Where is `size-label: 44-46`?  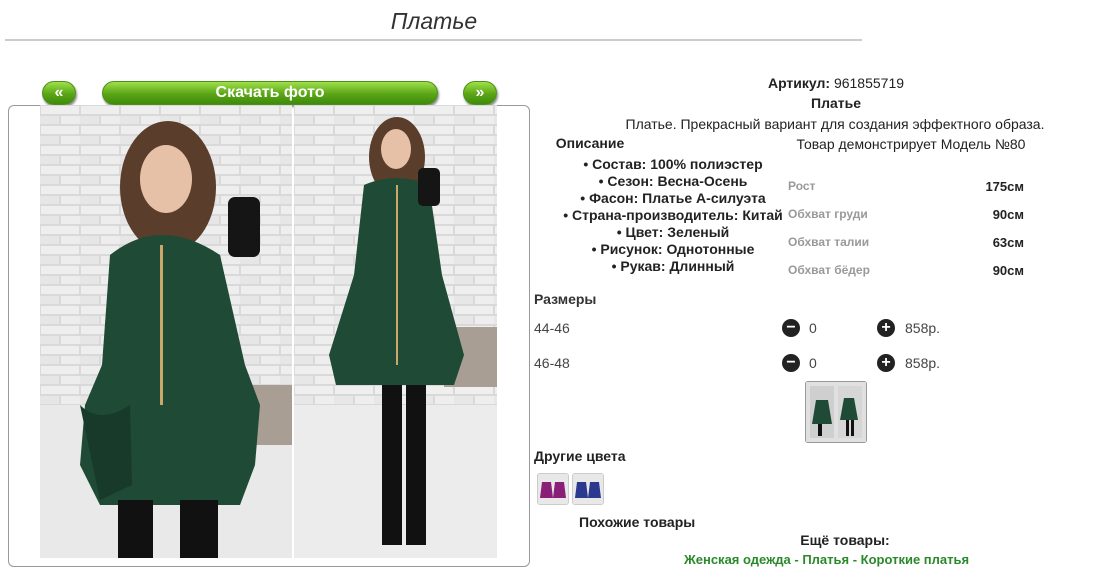 size-label: 44-46 is located at coordinates (552, 328).